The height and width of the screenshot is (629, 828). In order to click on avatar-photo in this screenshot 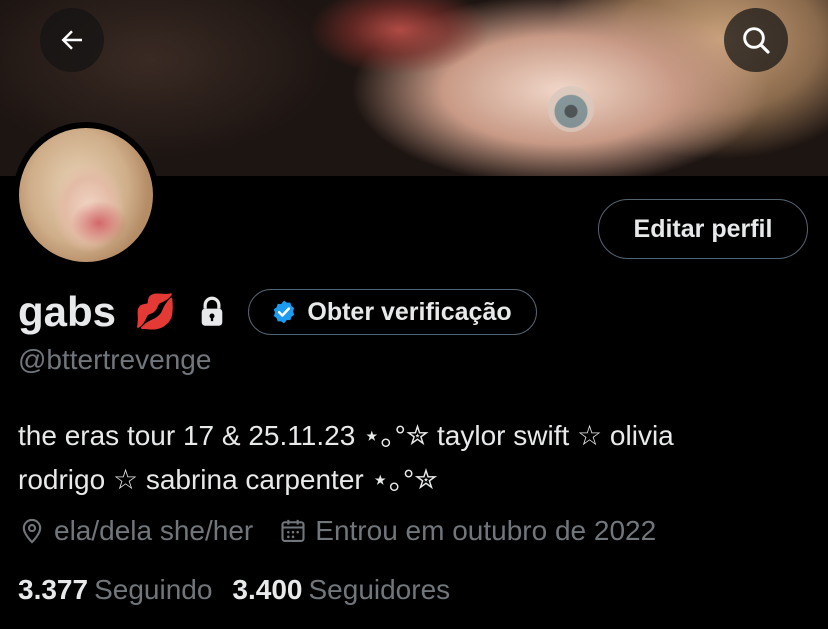, I will do `click(86, 195)`.